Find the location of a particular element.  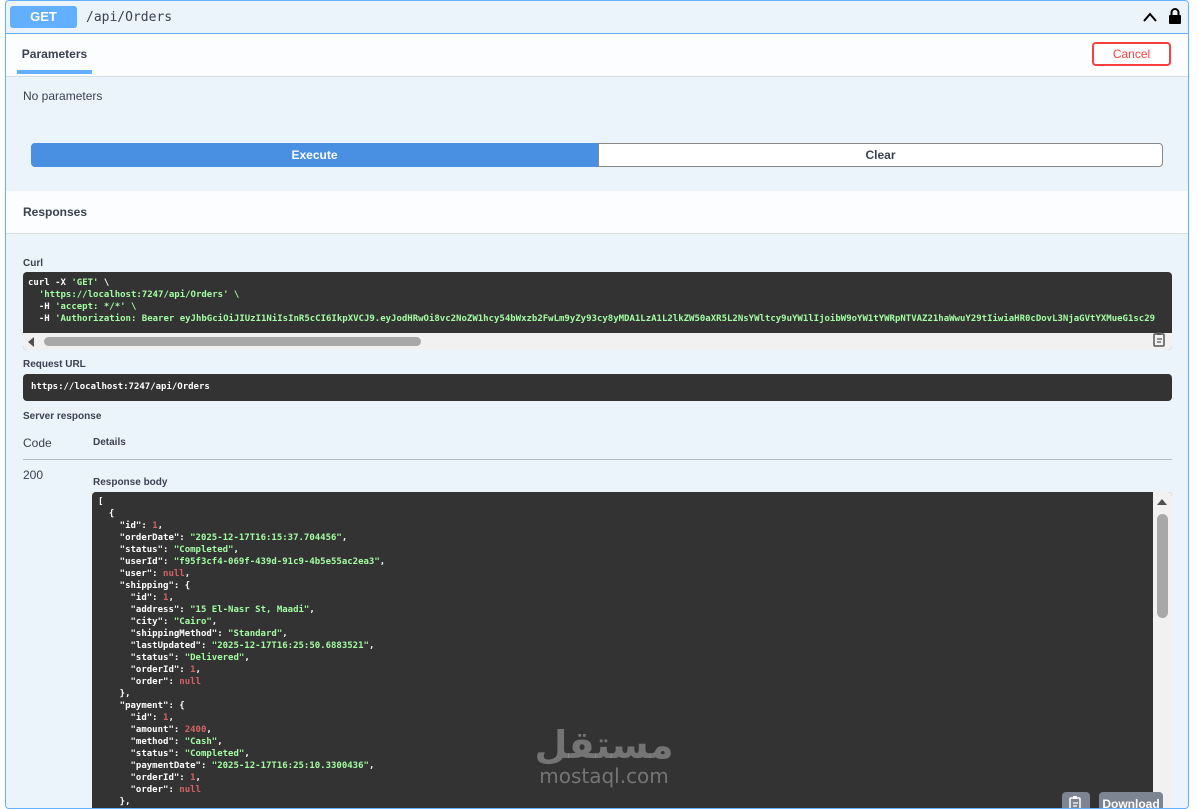

json-line: "city": "Cairo", is located at coordinates (158, 622).